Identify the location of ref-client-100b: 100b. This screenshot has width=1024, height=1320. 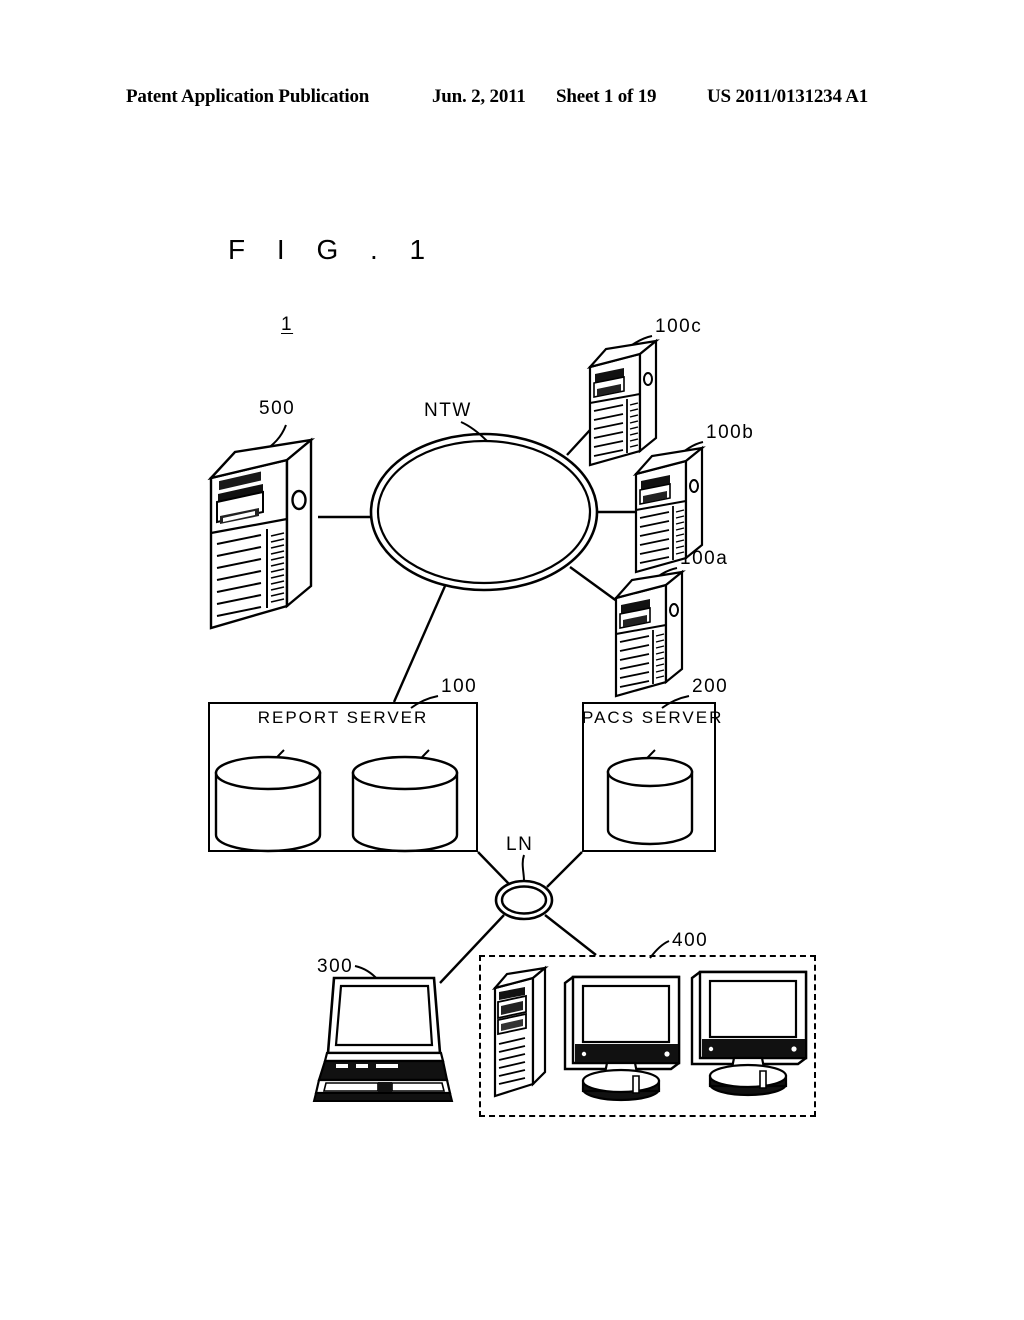
(730, 432).